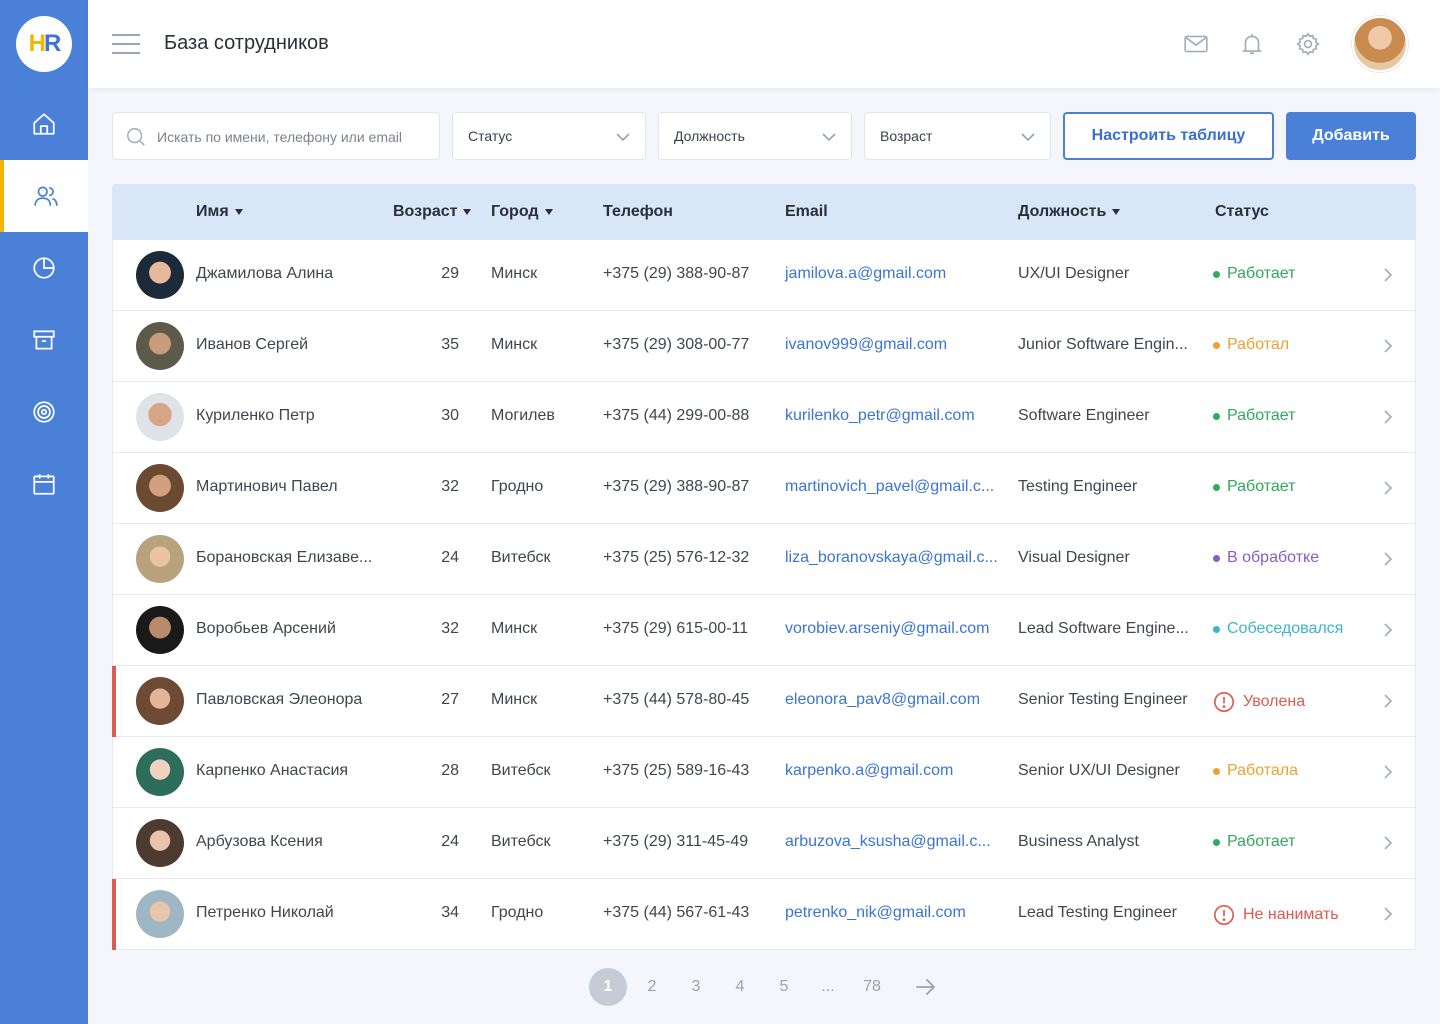 This screenshot has width=1440, height=1024. What do you see at coordinates (806, 212) in the screenshot?
I see `column-header-email: Email` at bounding box center [806, 212].